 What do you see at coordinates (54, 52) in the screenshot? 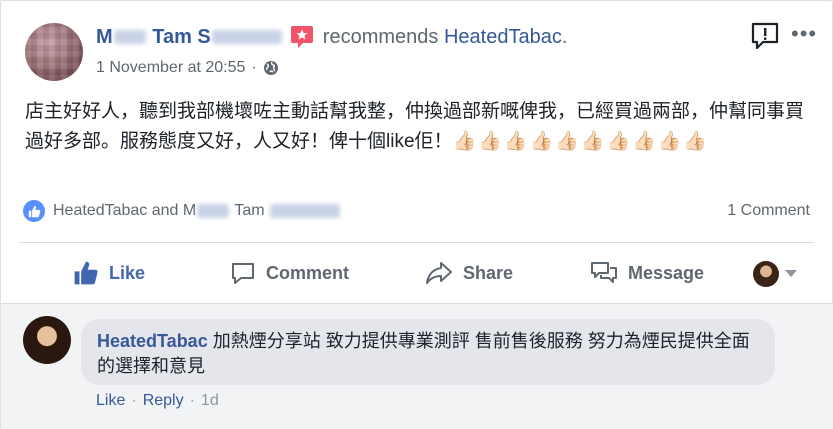
I see `author-avatar` at bounding box center [54, 52].